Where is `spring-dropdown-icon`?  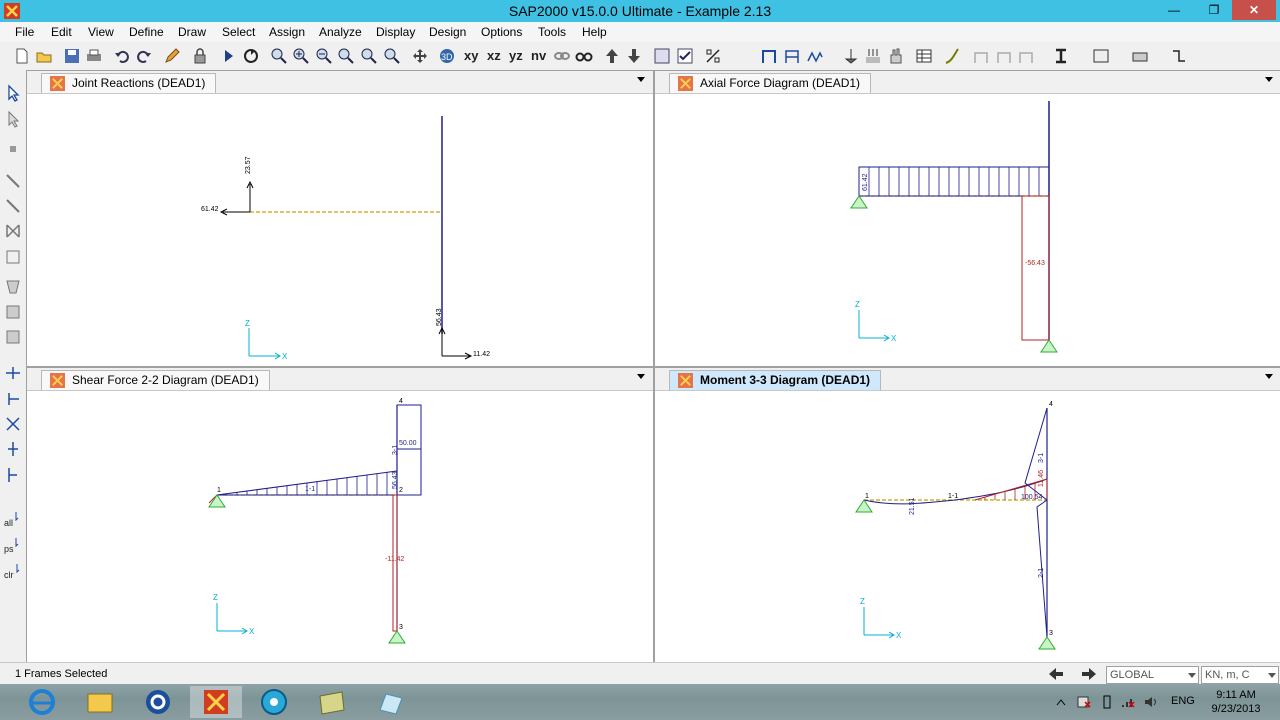
spring-dropdown-icon is located at coordinates (1179, 56).